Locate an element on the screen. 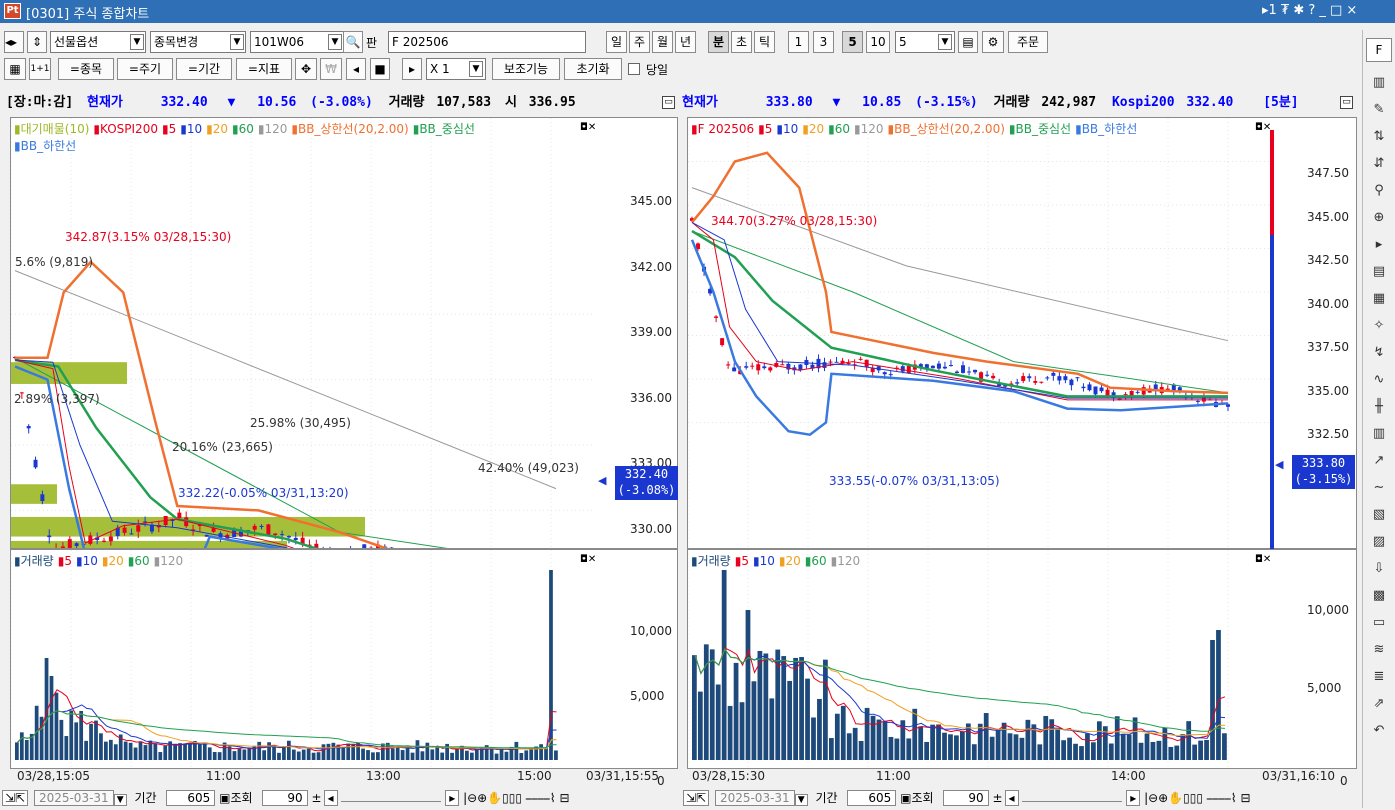 The image size is (1395, 810). sync-stock-button: =종목 is located at coordinates (86, 69).